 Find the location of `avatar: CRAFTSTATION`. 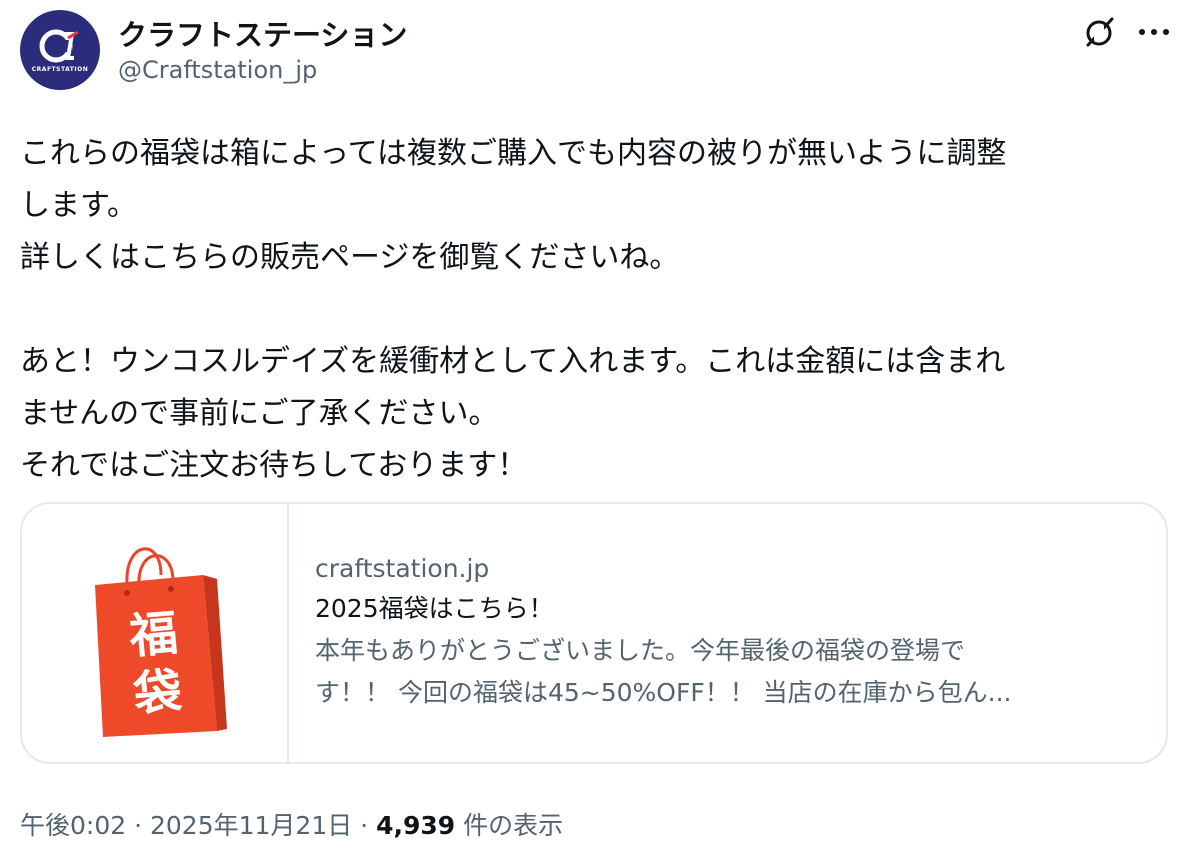

avatar: CRAFTSTATION is located at coordinates (60, 50).